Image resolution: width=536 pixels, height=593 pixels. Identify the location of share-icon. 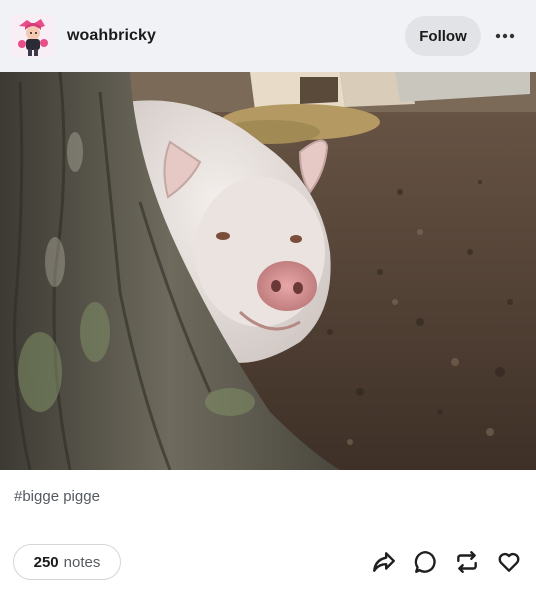
(384, 562).